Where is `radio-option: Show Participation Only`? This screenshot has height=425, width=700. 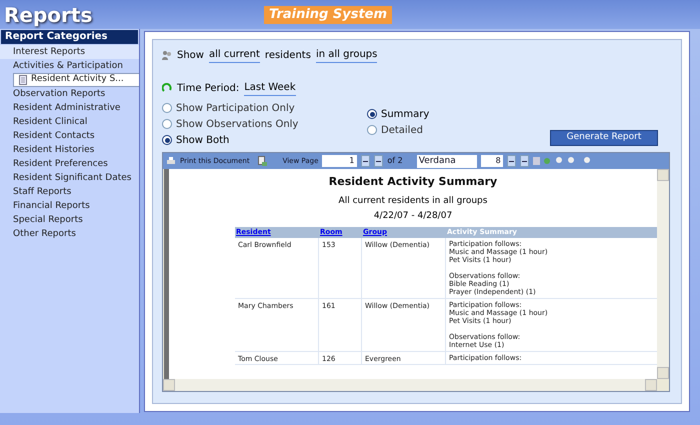
radio-option: Show Participation Only is located at coordinates (264, 108).